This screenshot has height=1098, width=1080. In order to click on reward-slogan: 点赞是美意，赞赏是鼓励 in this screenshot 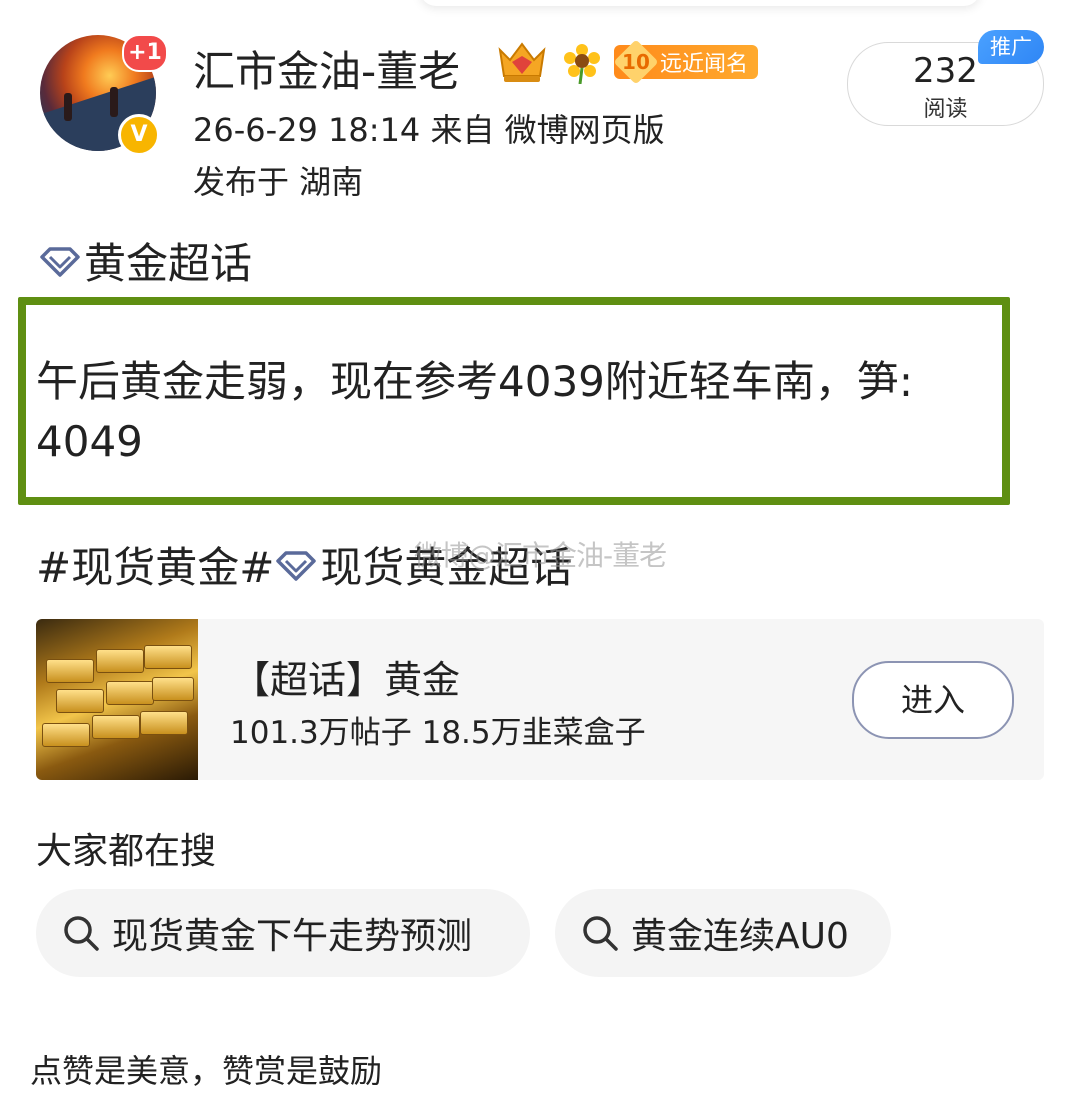, I will do `click(206, 1071)`.